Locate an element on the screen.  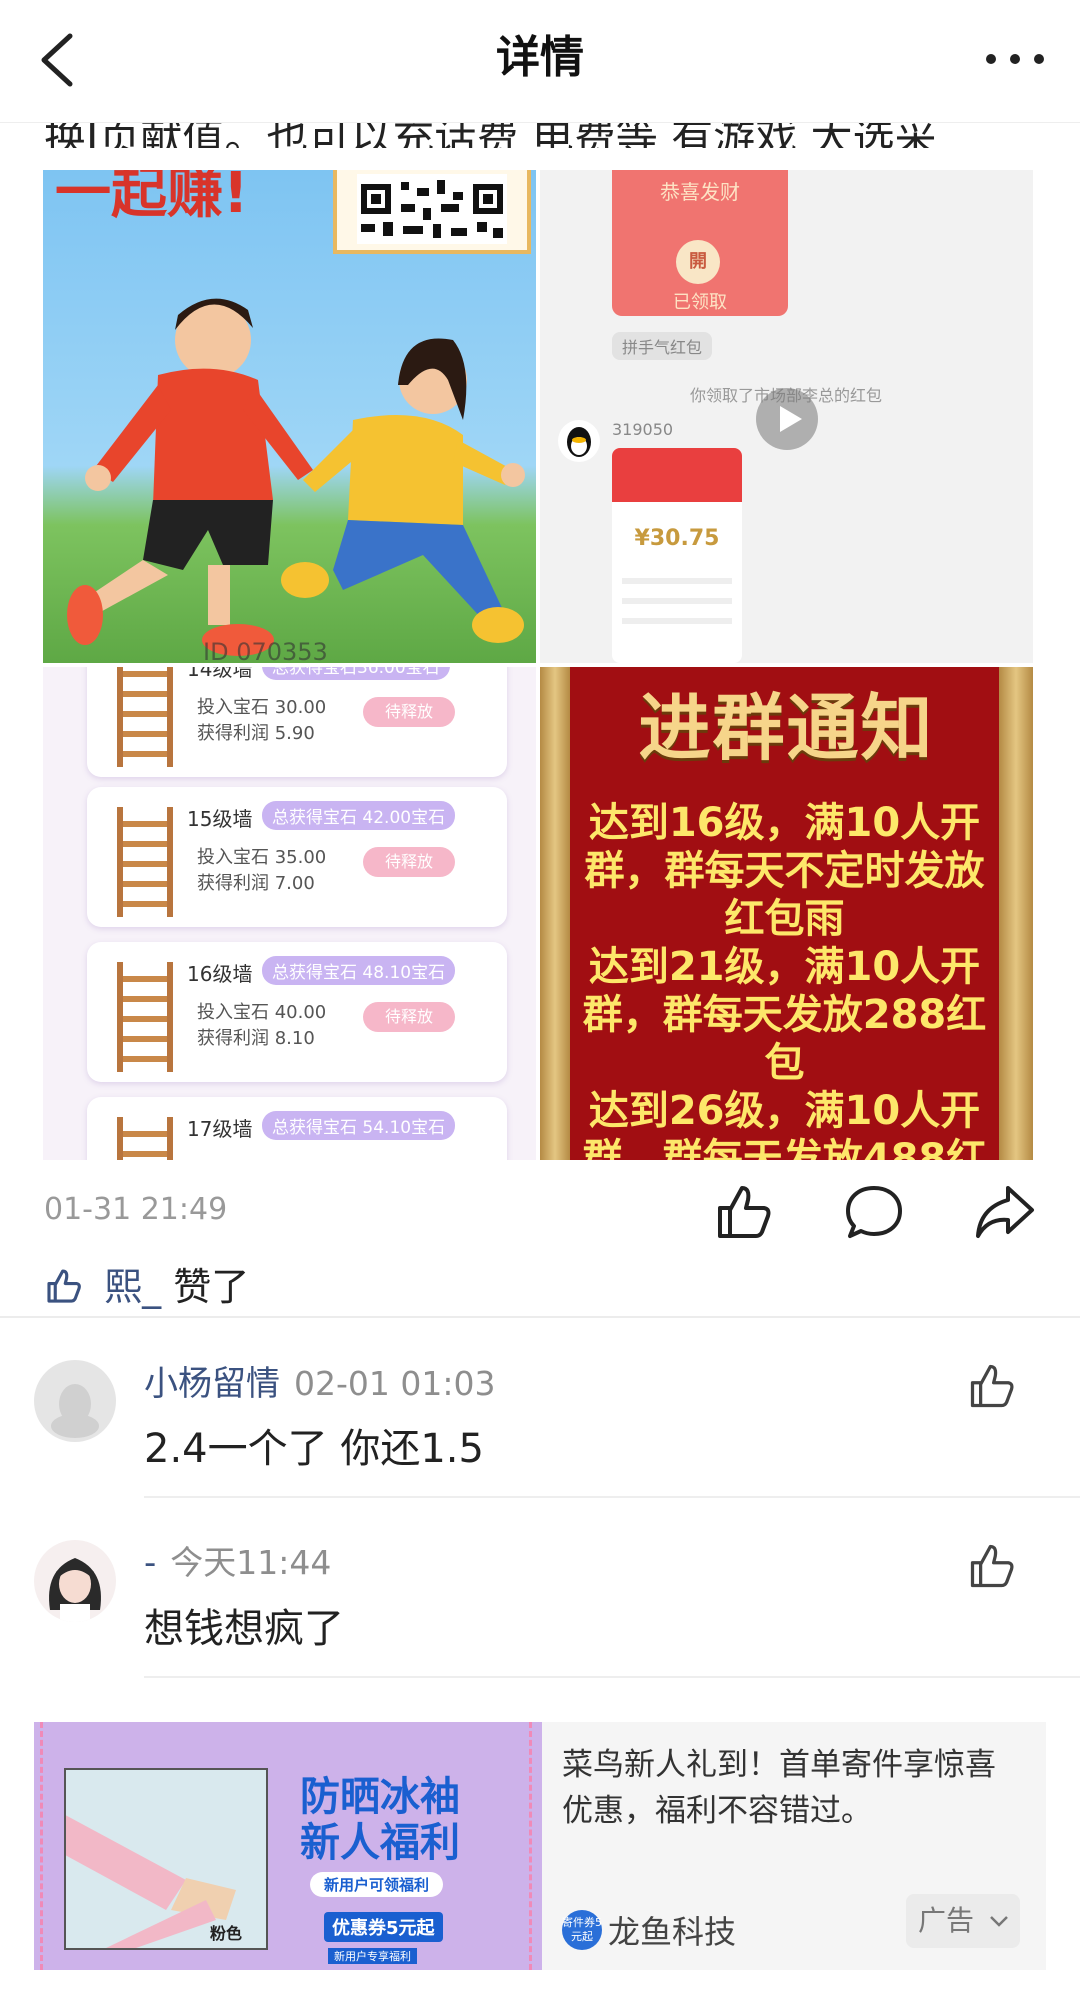
level-total: 总获得宝石 42.00宝石 is located at coordinates (359, 815).